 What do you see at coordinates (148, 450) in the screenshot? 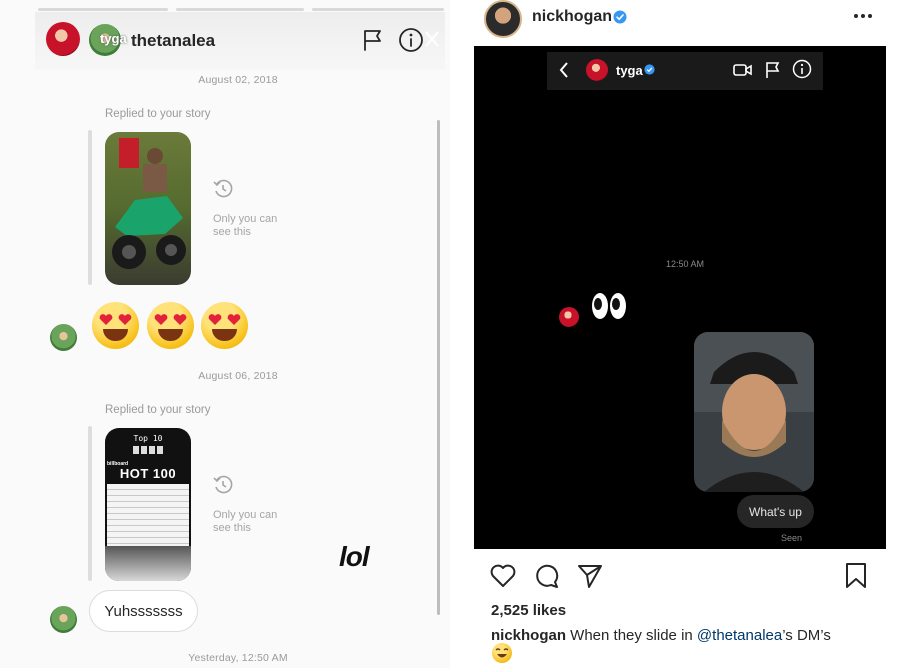
I see `chart-decoration` at bounding box center [148, 450].